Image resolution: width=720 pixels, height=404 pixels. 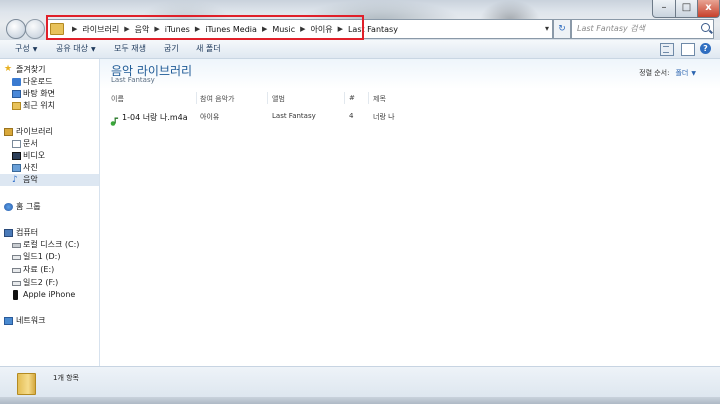 I want to click on address-dropdown-icon: ▾, so click(x=547, y=29).